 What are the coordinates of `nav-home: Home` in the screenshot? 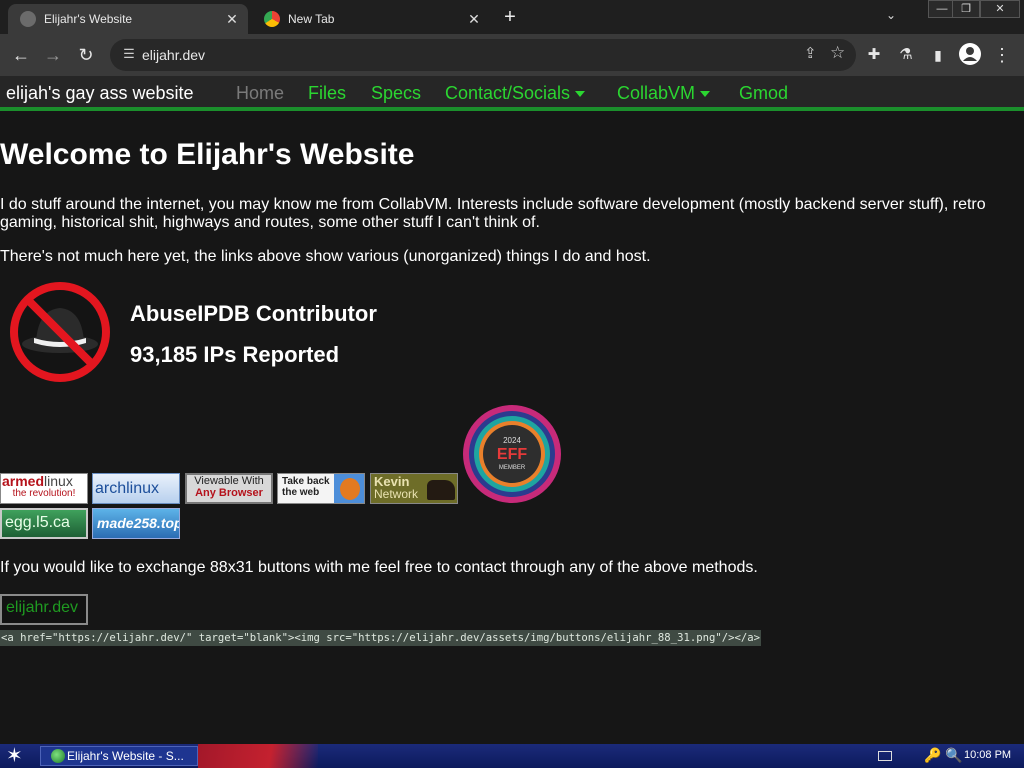 It's located at (260, 93).